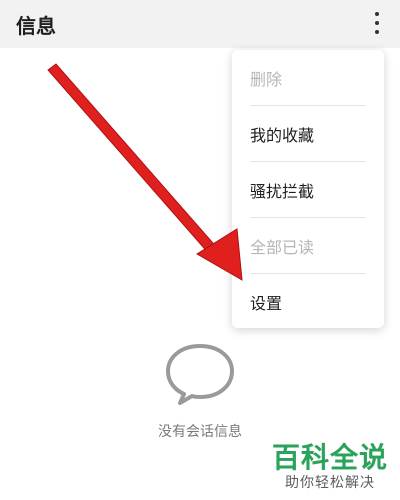 This screenshot has width=400, height=500. I want to click on watermark-subtitle: 助你轻松解决, so click(330, 483).